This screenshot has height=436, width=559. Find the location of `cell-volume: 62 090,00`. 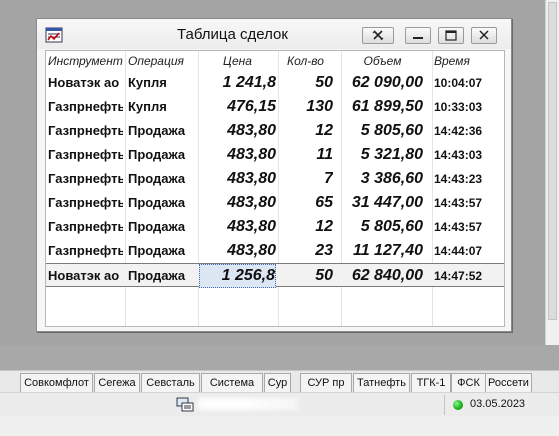

cell-volume: 62 090,00 is located at coordinates (387, 82).